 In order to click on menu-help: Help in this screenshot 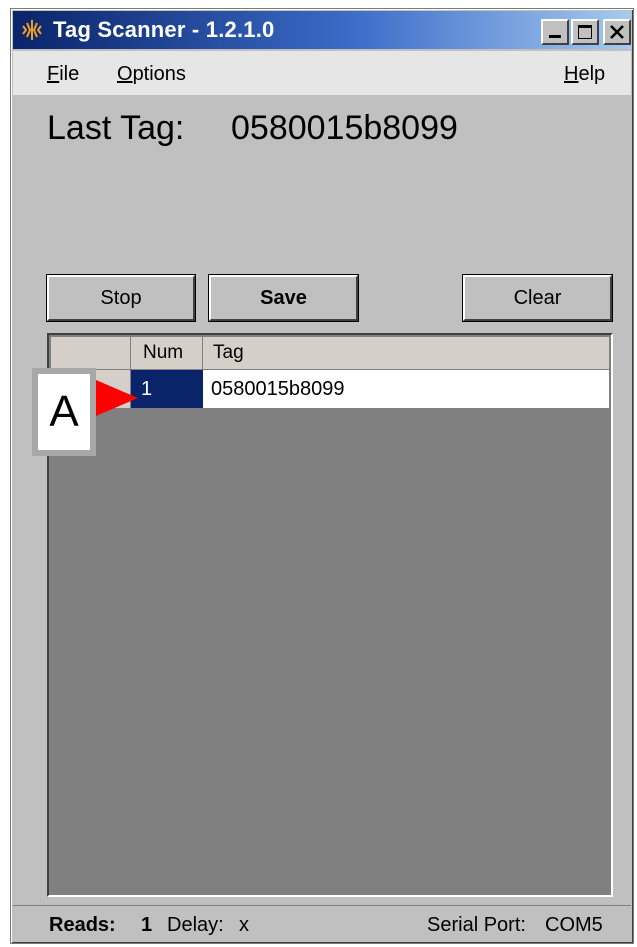, I will do `click(584, 74)`.